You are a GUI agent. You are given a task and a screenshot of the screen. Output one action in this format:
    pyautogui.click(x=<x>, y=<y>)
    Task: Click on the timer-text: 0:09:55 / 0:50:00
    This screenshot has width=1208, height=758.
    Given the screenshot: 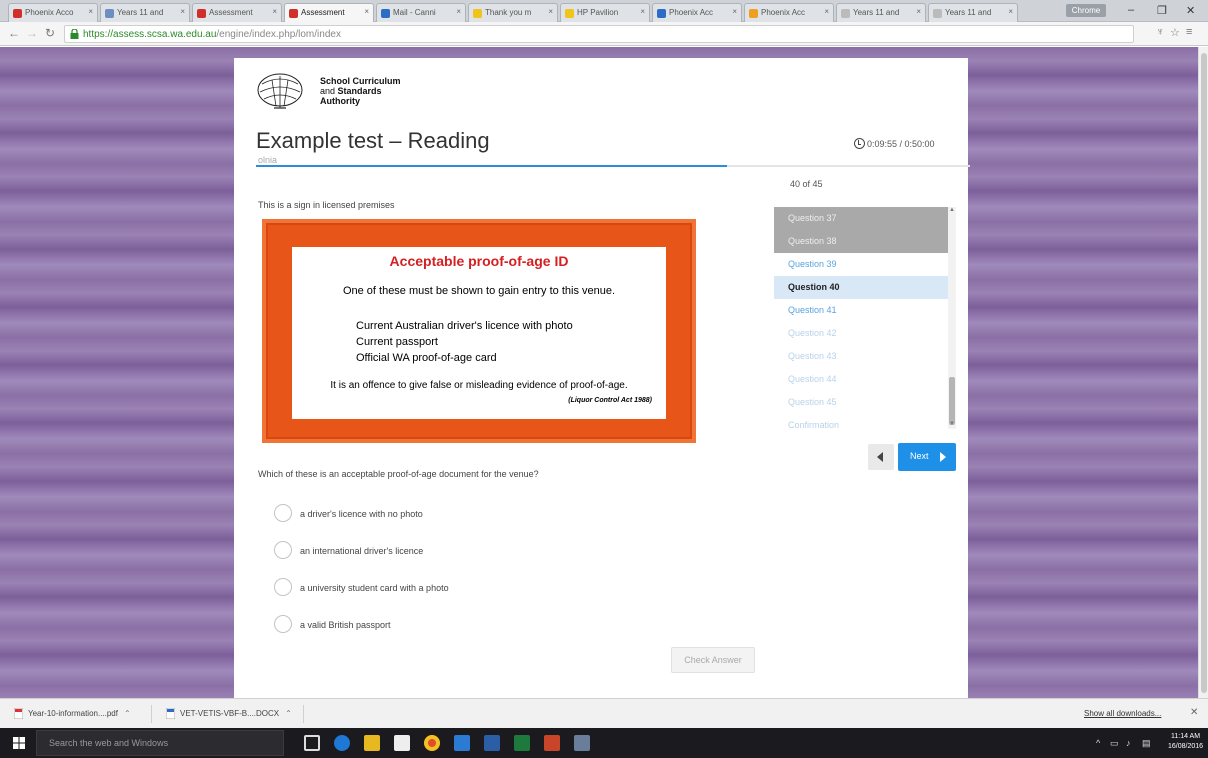 What is the action you would take?
    pyautogui.click(x=901, y=144)
    